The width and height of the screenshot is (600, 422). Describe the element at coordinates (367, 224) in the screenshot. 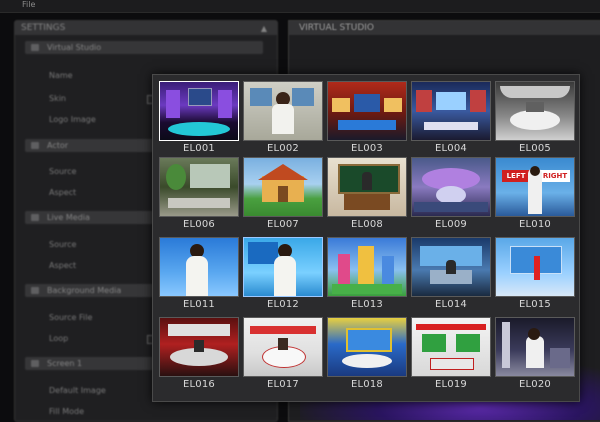

I see `env-label: EL008` at that location.